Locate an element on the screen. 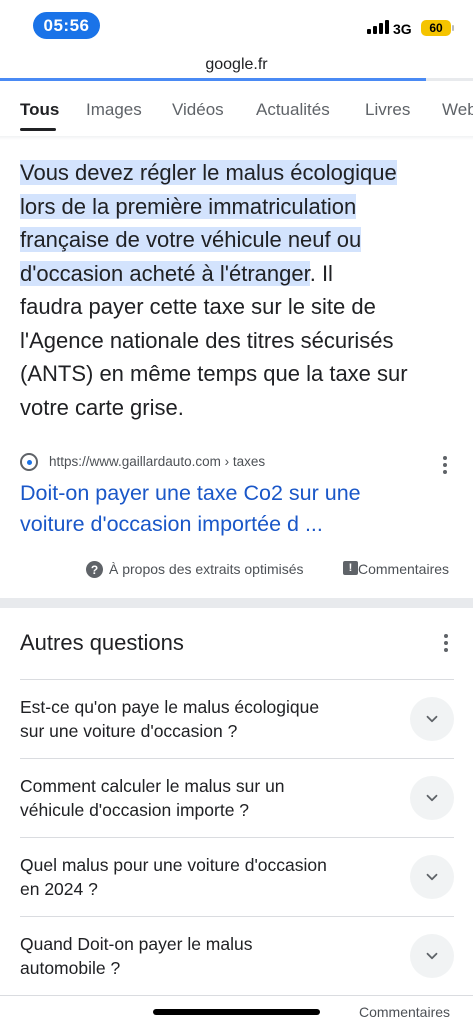  status-time: 05:56 is located at coordinates (66, 25).